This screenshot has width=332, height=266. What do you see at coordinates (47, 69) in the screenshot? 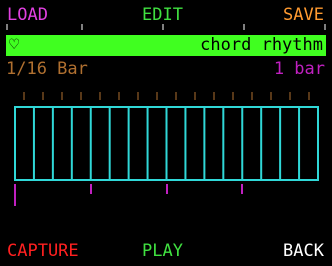
I see `resolution-label: 1/16 Bar` at bounding box center [47, 69].